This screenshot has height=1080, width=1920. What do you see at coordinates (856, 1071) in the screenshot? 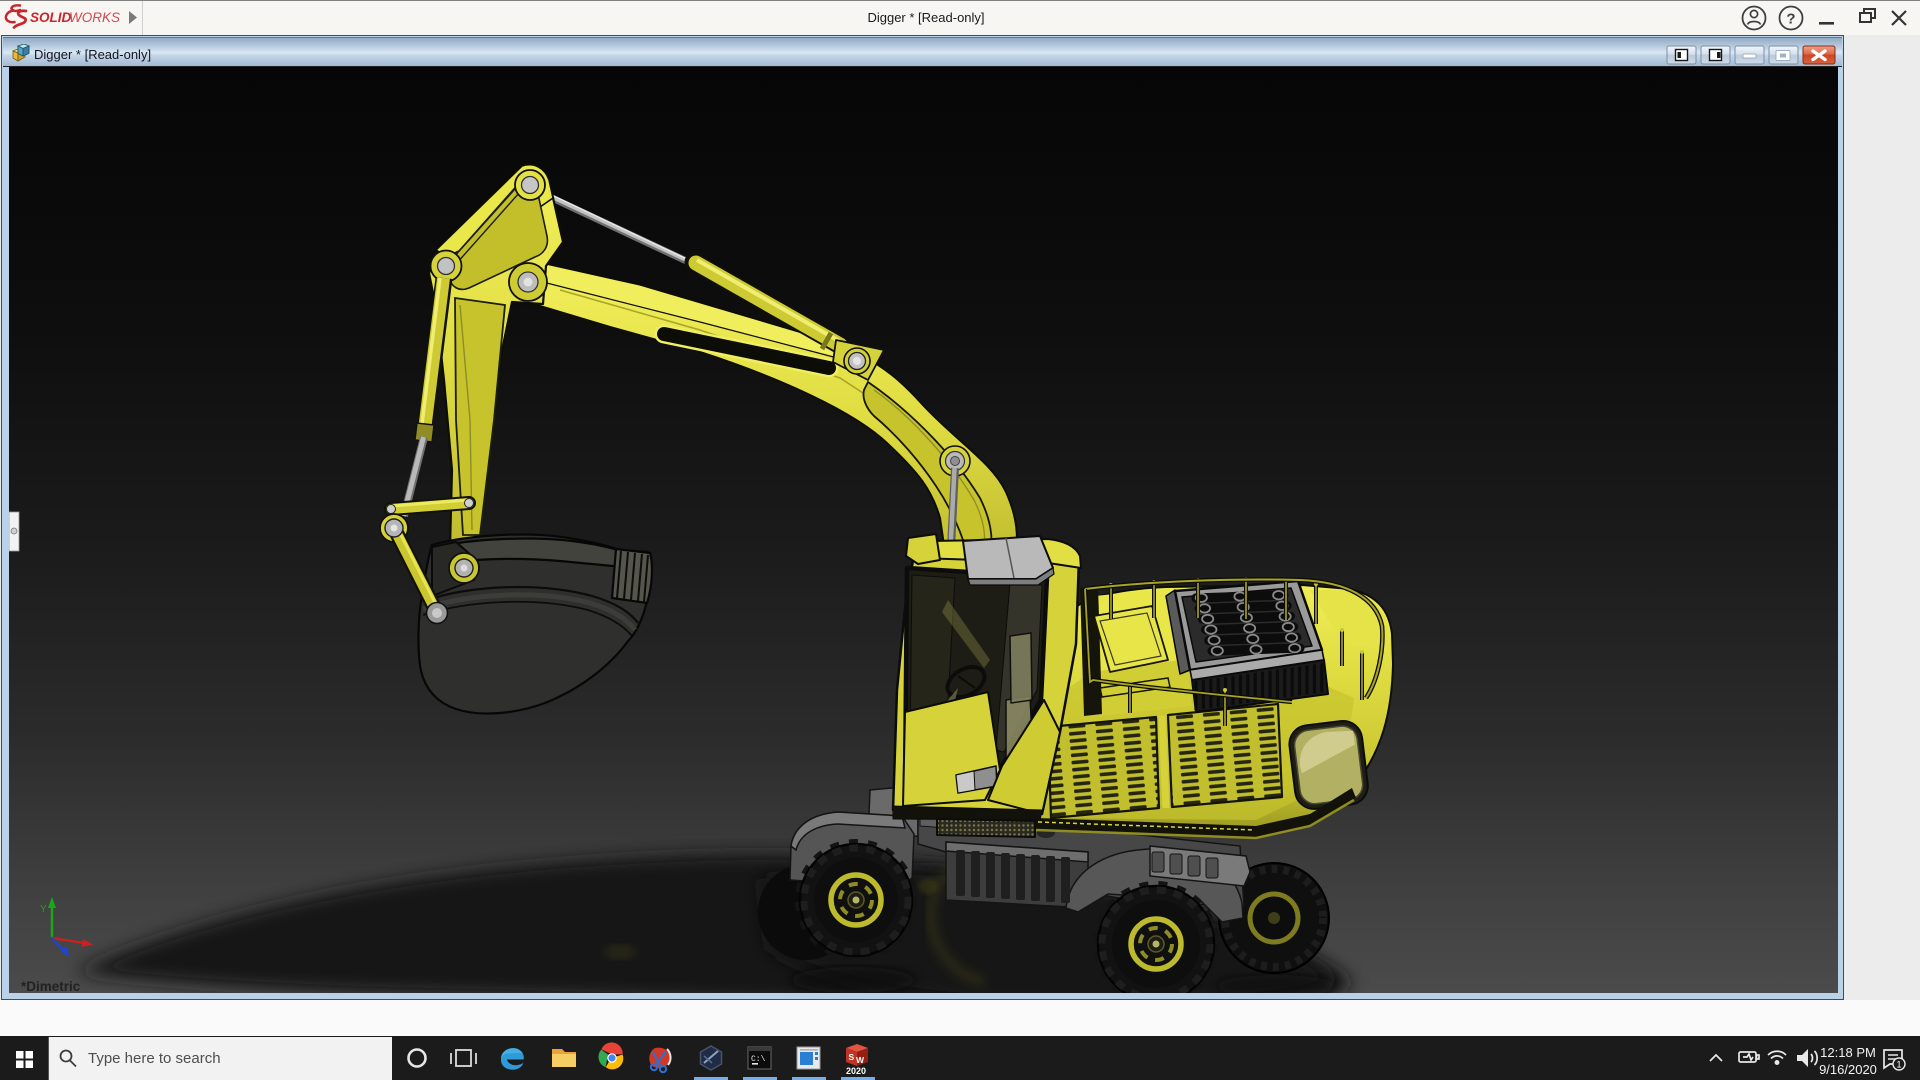
I see `svg-text: 2020` at bounding box center [856, 1071].